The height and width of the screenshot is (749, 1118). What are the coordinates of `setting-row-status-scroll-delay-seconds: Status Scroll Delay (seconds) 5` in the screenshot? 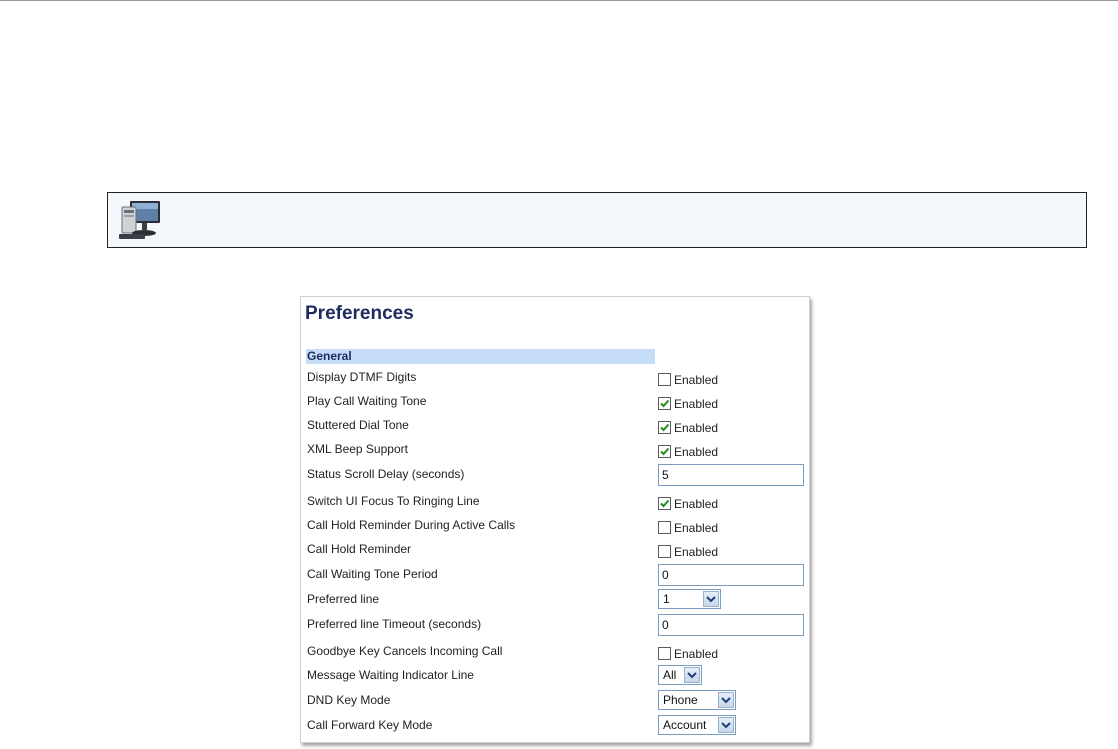 It's located at (556, 474).